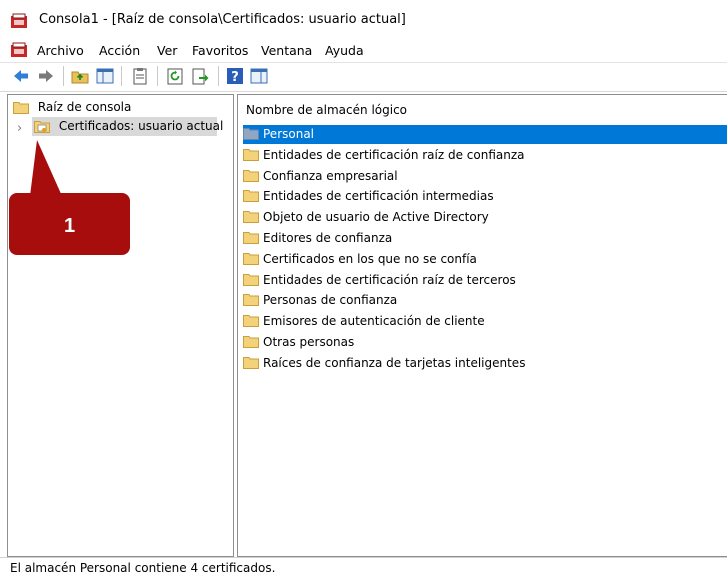  Describe the element at coordinates (175, 76) in the screenshot. I see `refresh-icon` at that location.